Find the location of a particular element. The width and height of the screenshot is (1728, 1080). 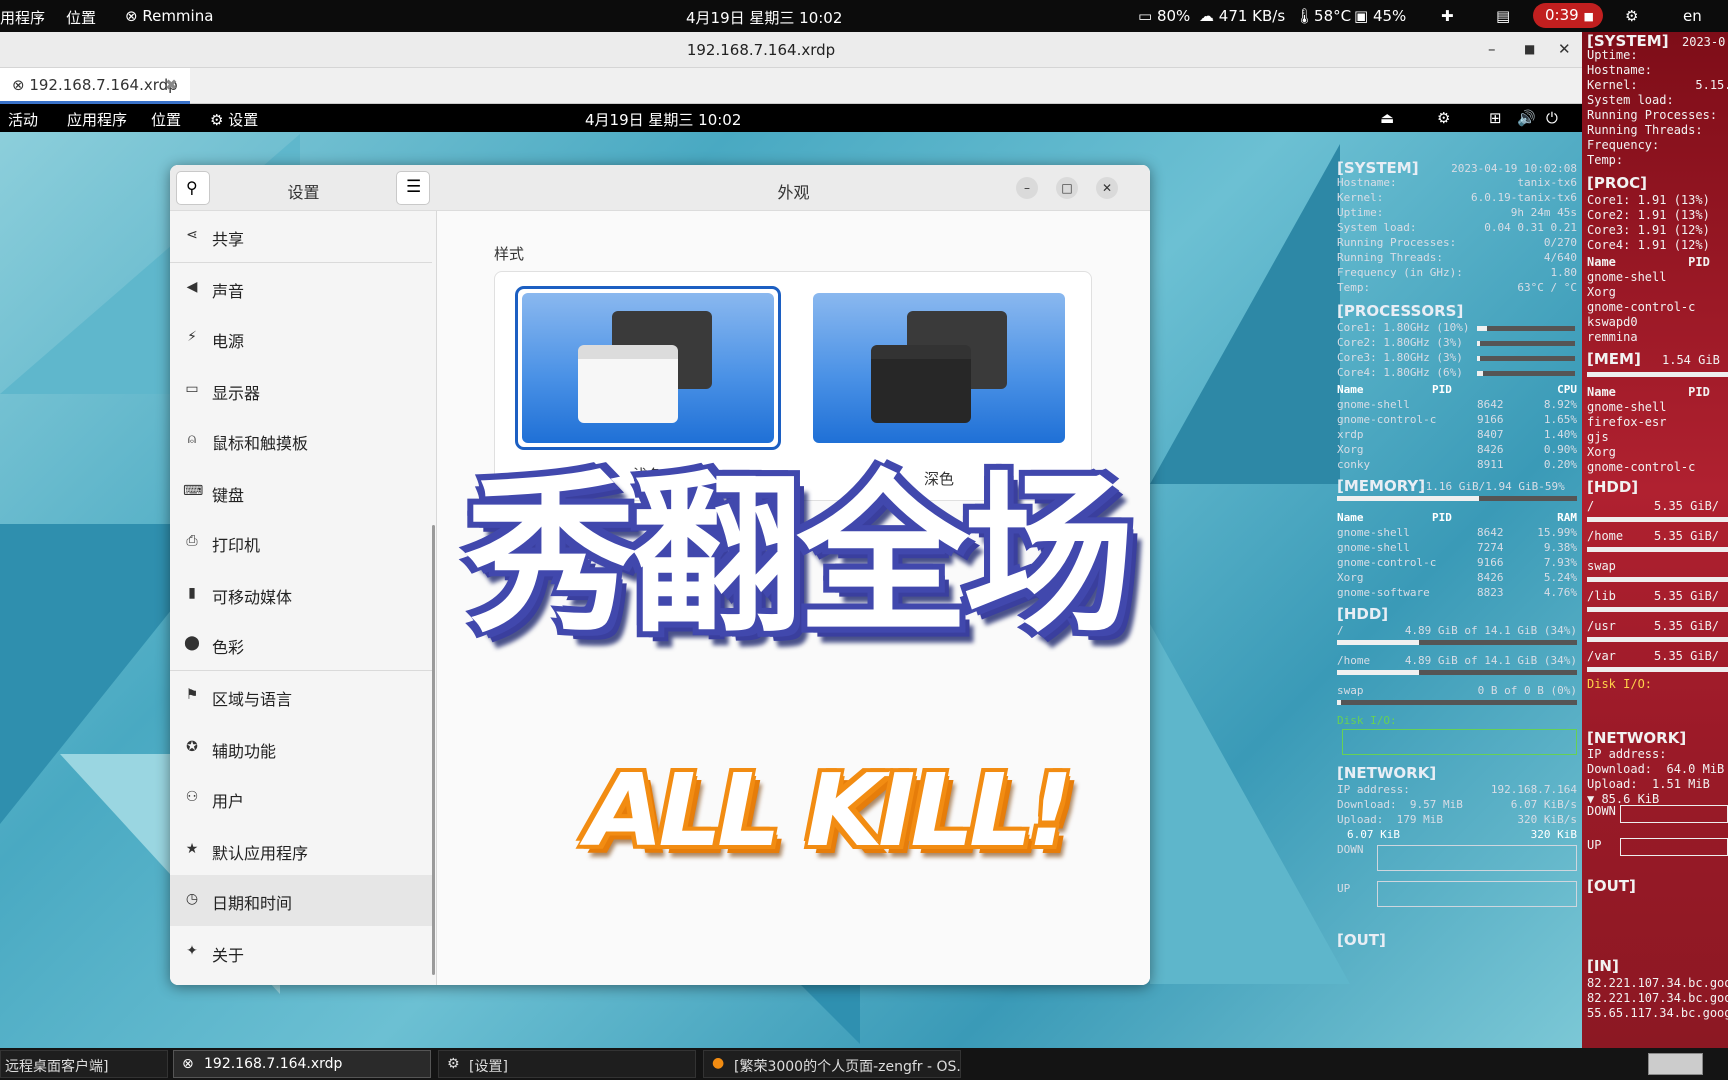

sidebar-item: ✪ 辅助功能 is located at coordinates (301, 748).